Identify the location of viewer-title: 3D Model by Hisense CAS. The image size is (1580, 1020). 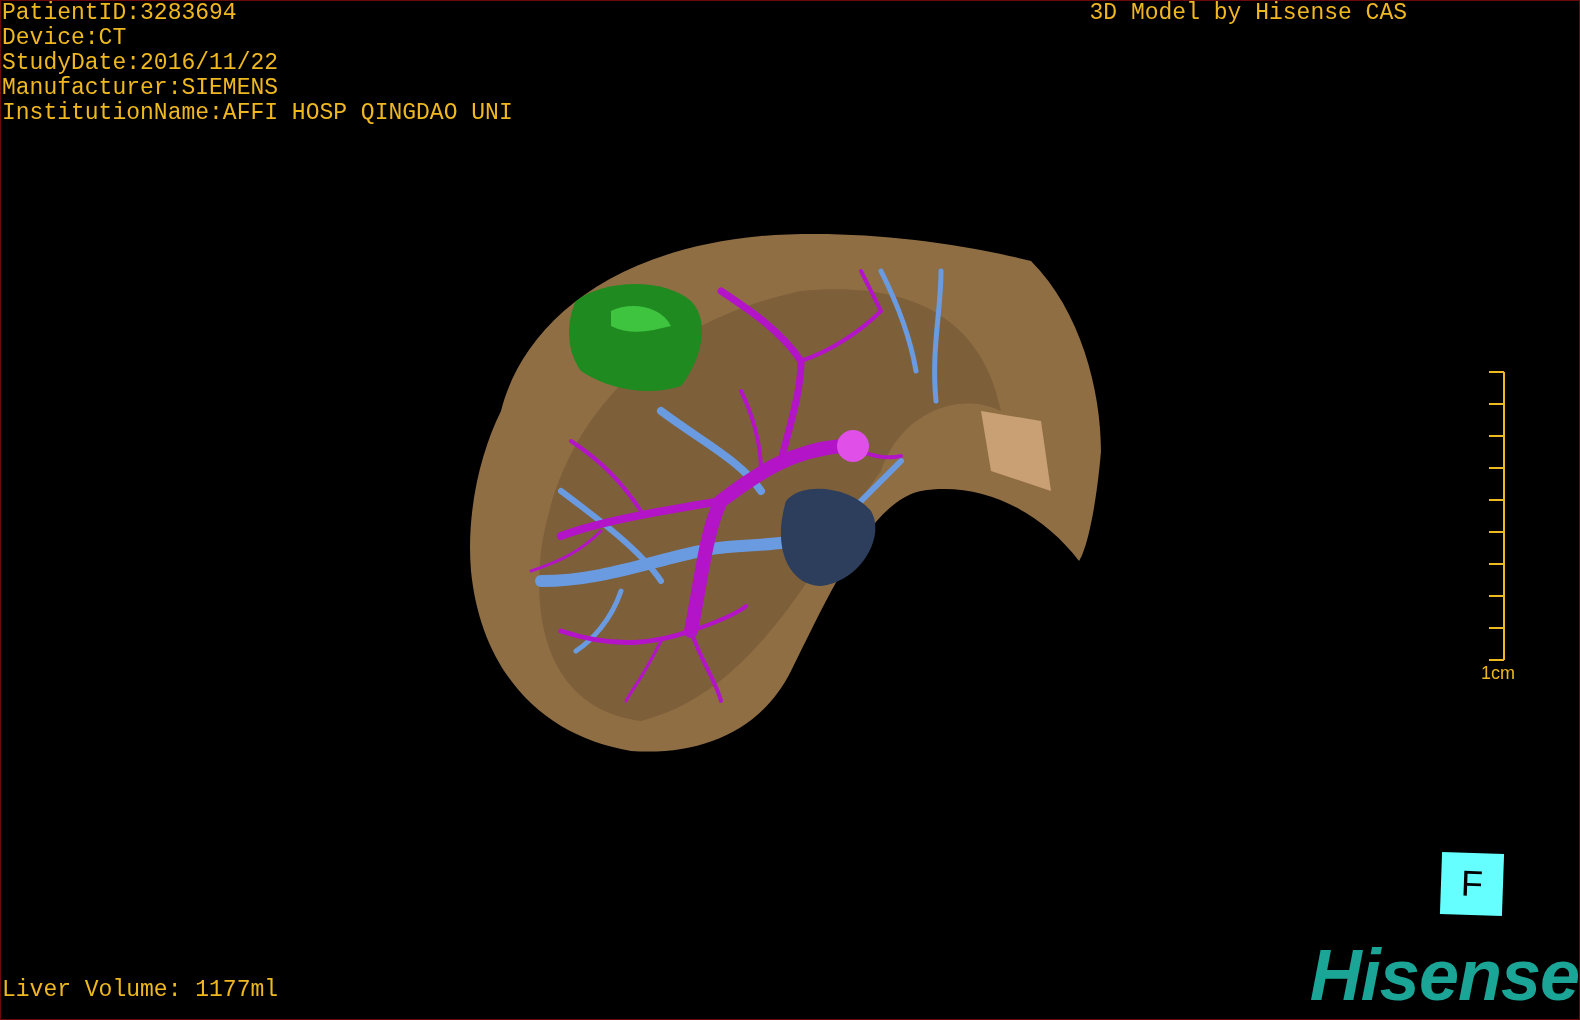
(1248, 14).